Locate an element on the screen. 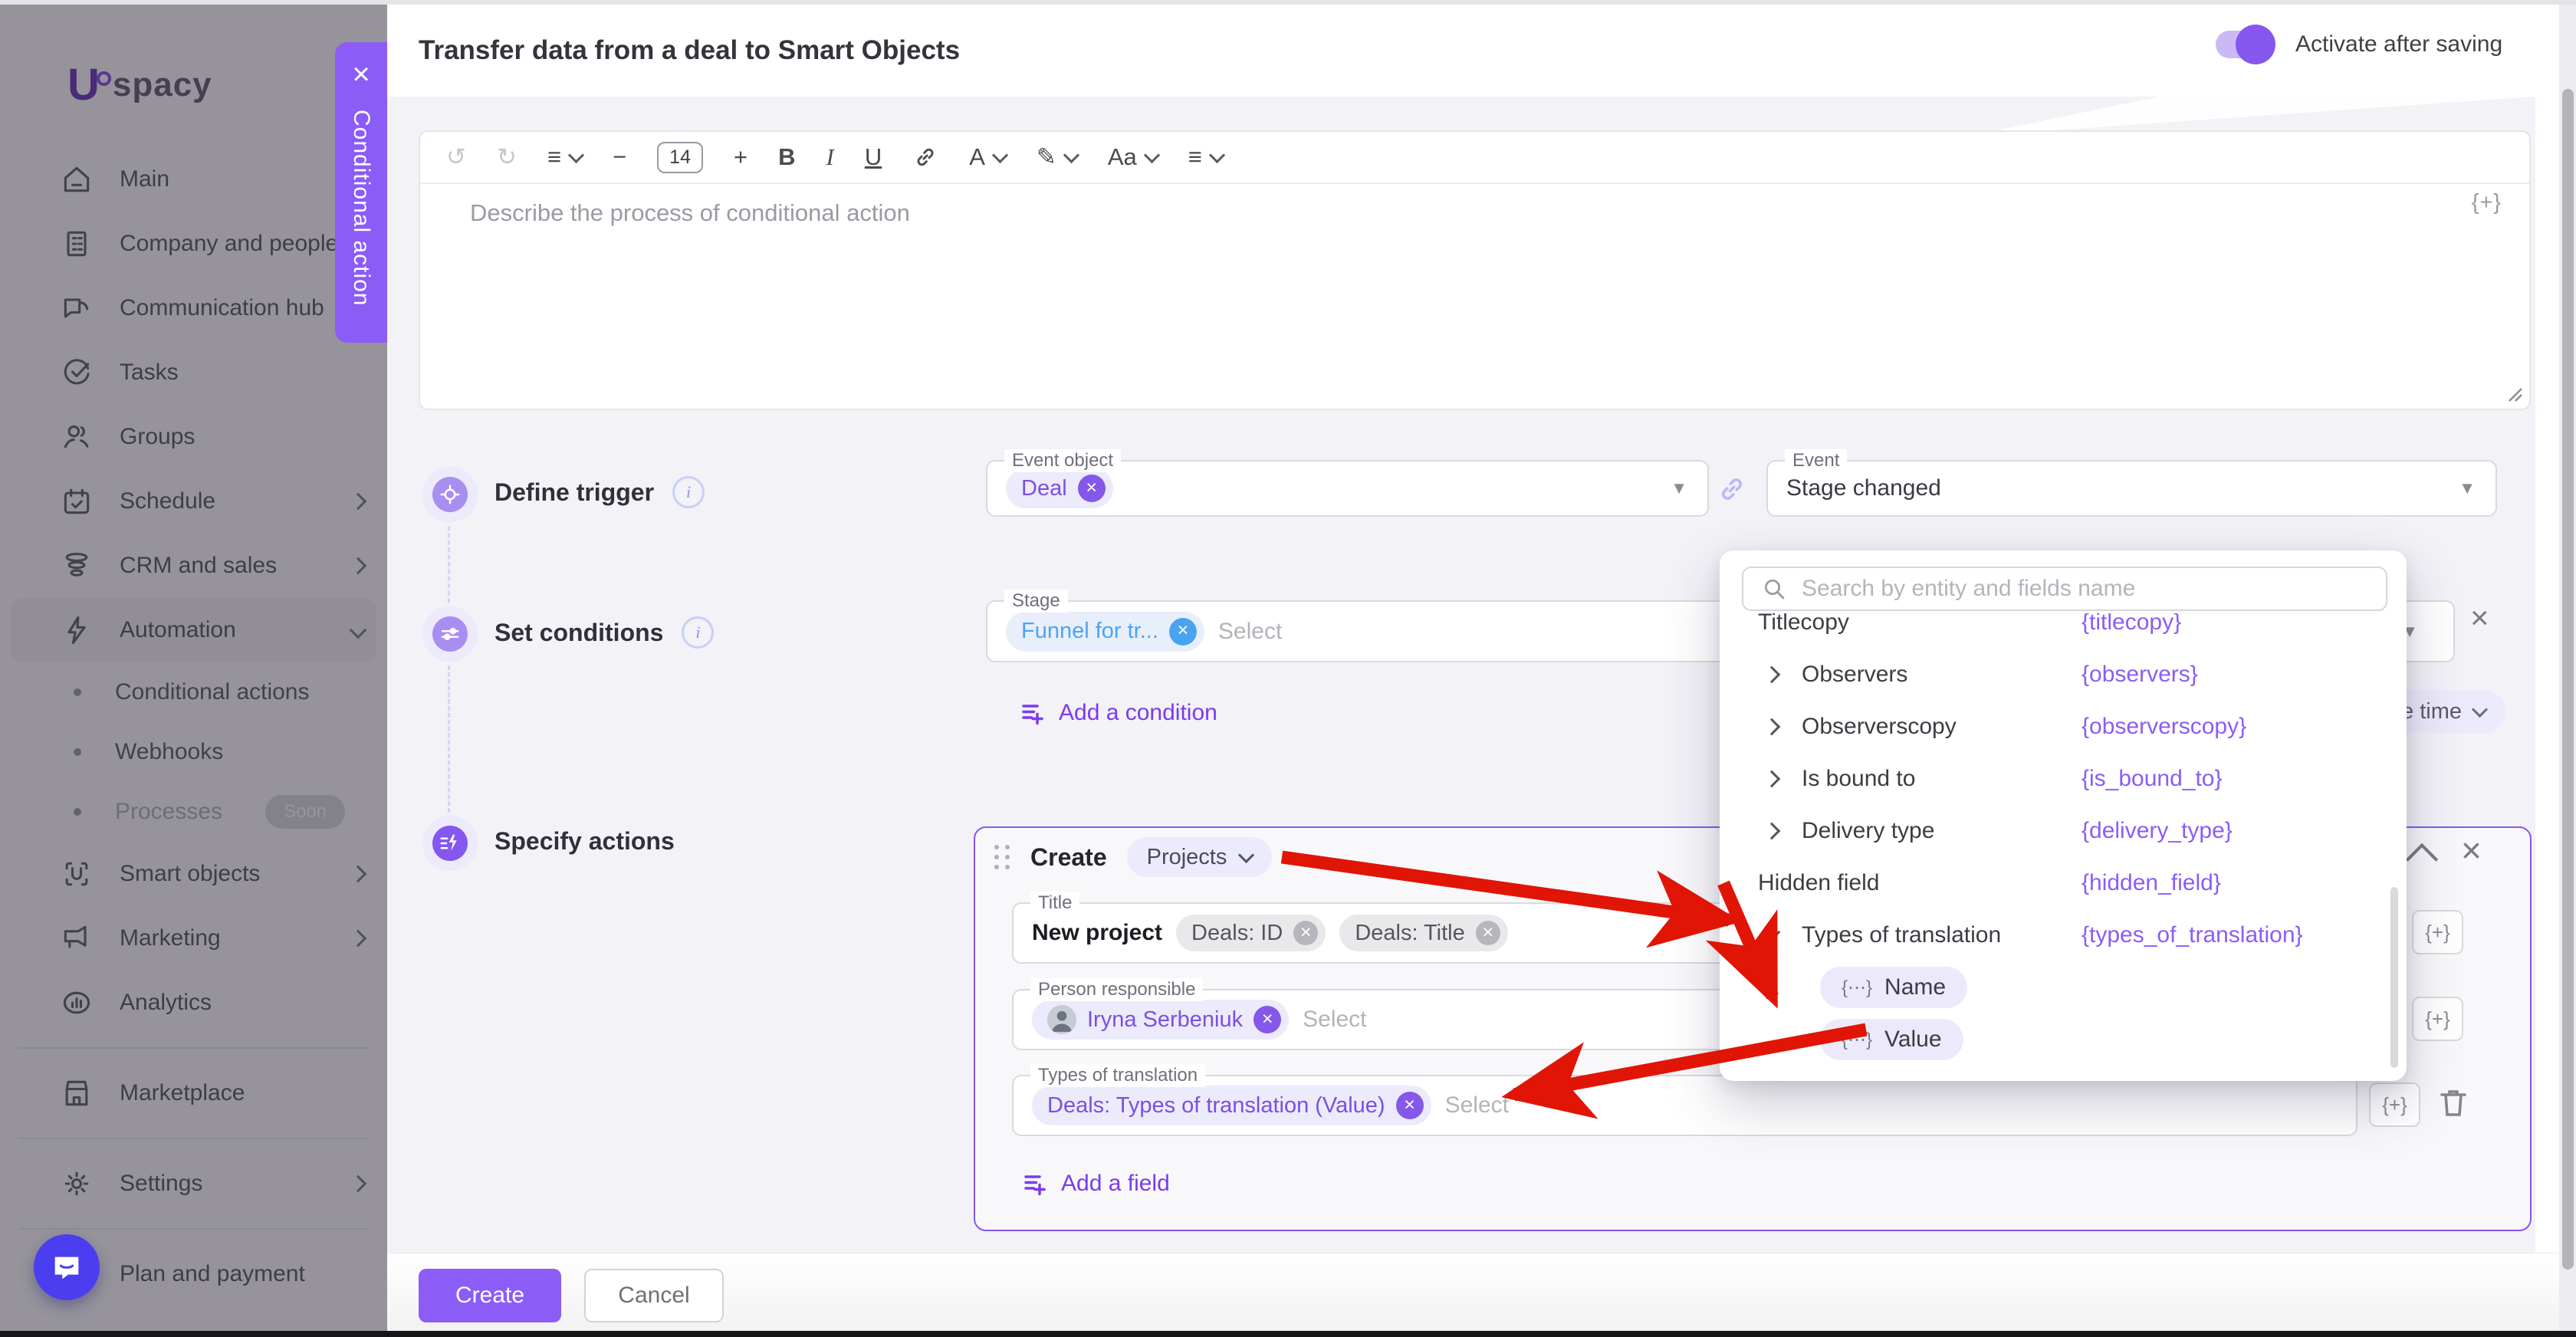  chat-launcher-button is located at coordinates (67, 1267).